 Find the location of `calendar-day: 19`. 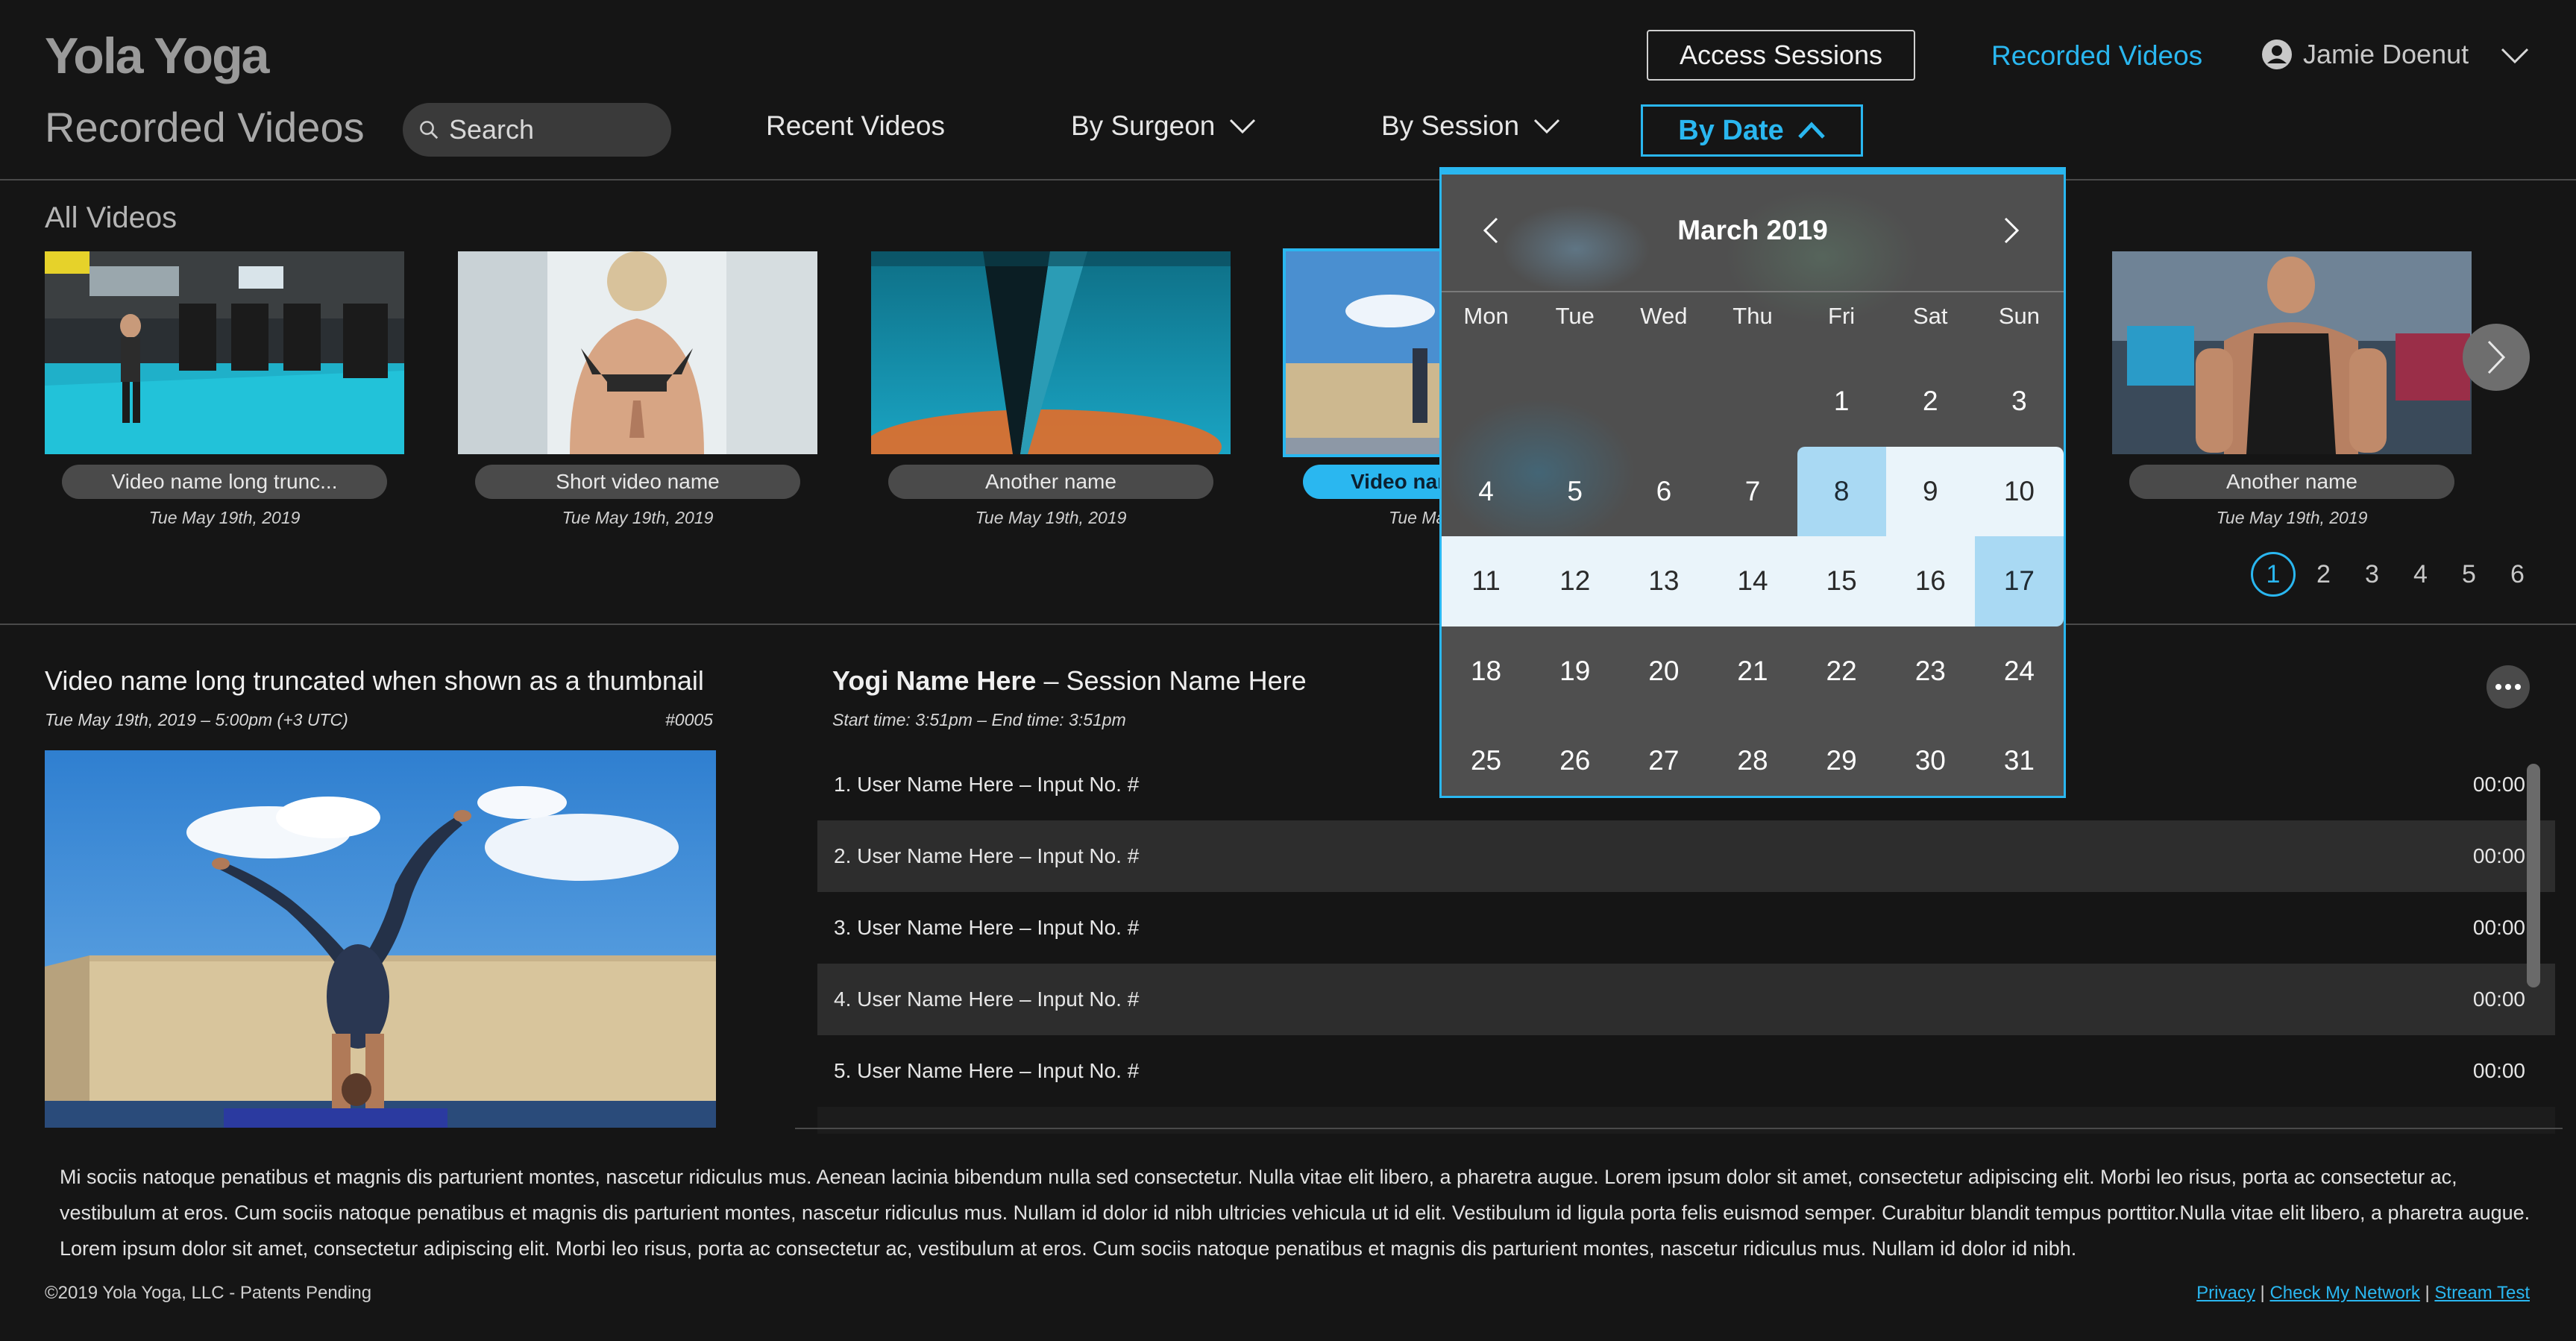

calendar-day: 19 is located at coordinates (1575, 671).